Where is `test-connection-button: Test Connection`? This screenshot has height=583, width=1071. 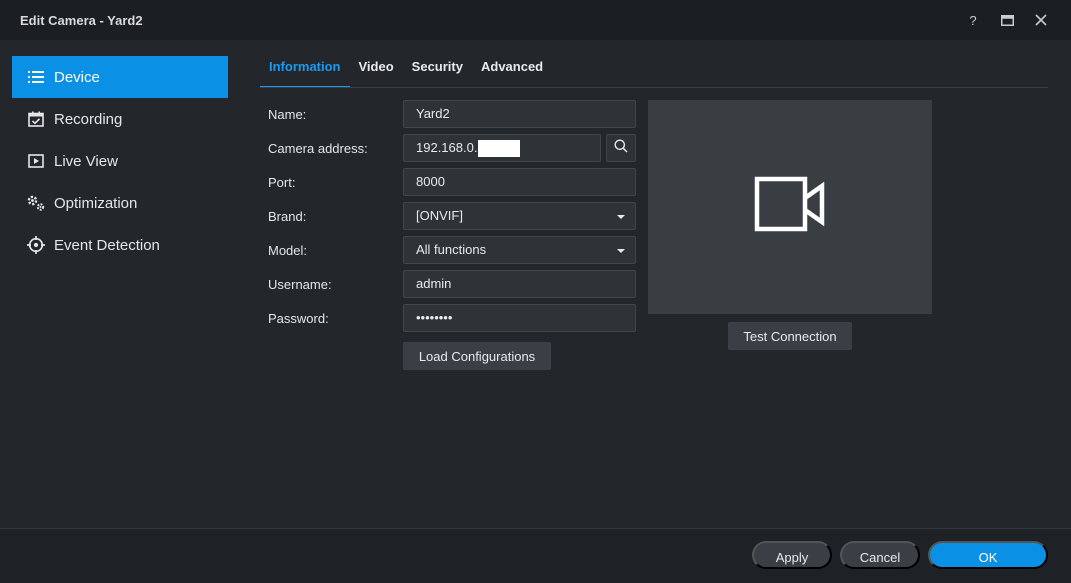 test-connection-button: Test Connection is located at coordinates (790, 336).